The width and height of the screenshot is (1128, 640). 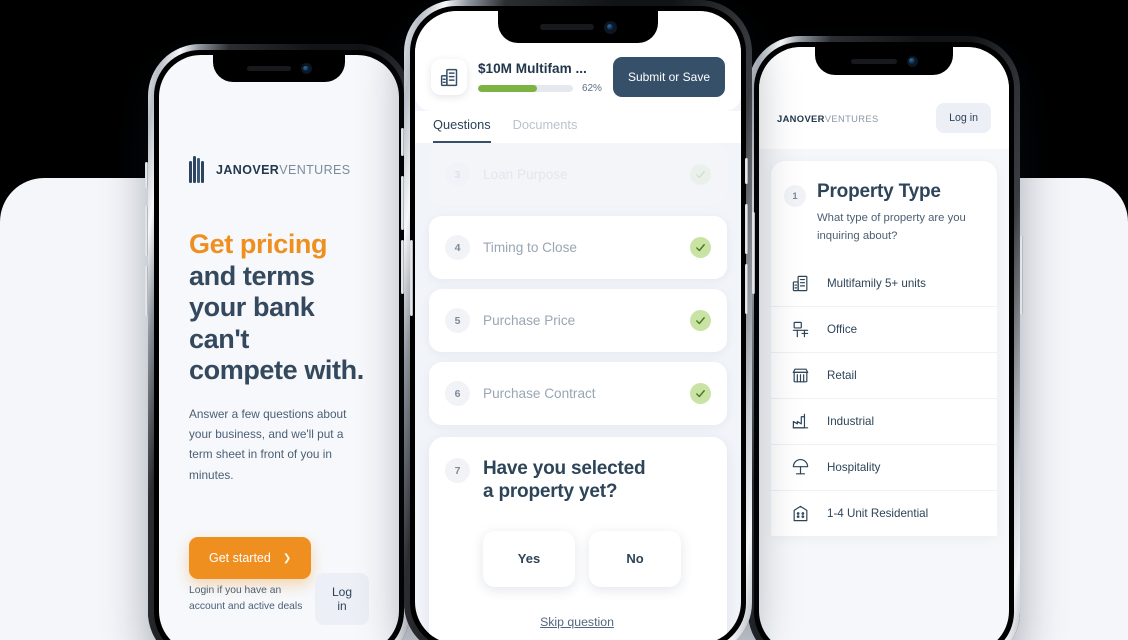 I want to click on question-label: Timing to Close, so click(x=530, y=247).